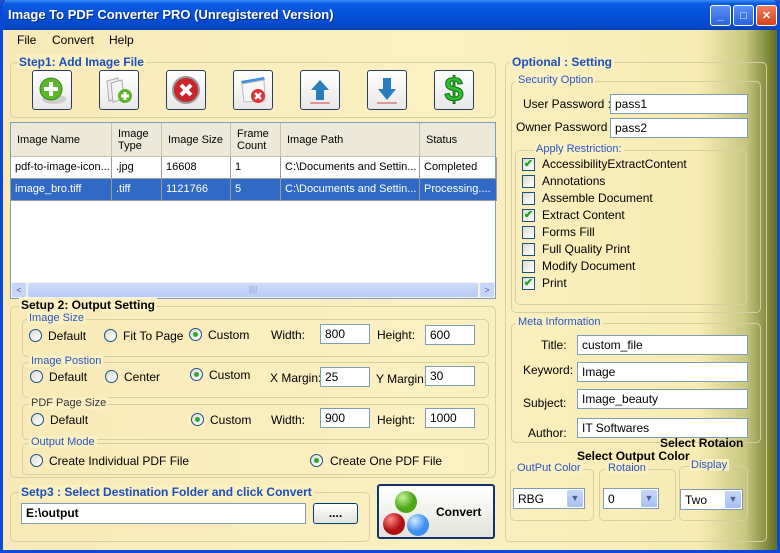 This screenshot has width=780, height=553. What do you see at coordinates (288, 420) in the screenshot?
I see `pdf-width-label: Width:` at bounding box center [288, 420].